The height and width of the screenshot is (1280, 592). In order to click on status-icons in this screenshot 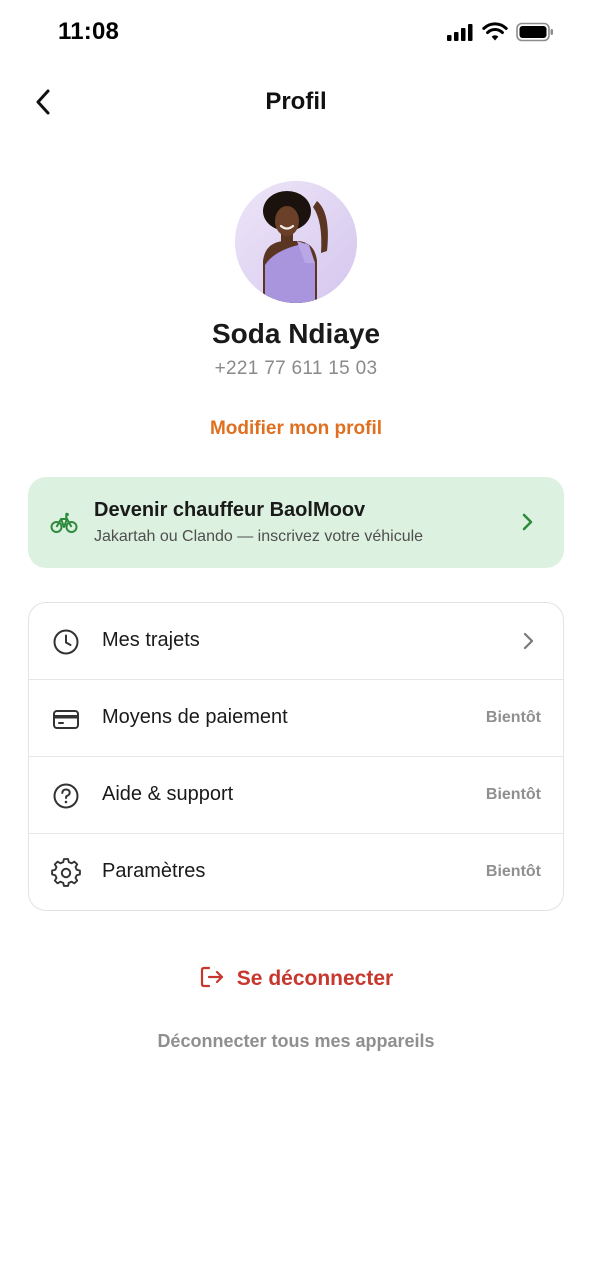, I will do `click(500, 34)`.